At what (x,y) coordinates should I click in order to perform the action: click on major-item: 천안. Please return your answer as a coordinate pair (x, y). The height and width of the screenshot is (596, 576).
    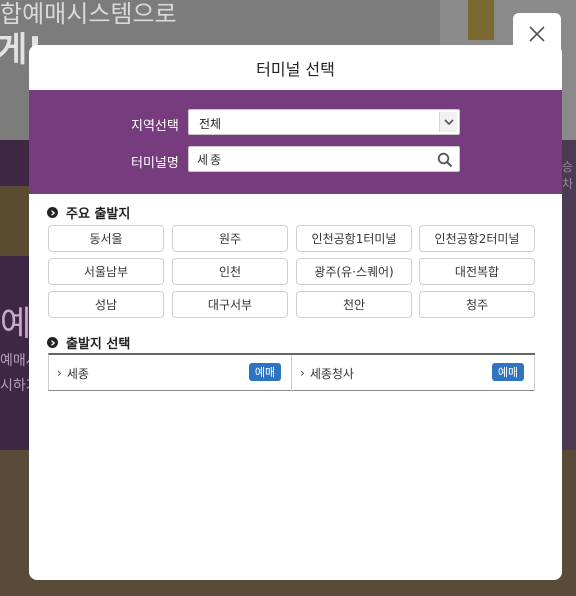
    Looking at the image, I should click on (354, 304).